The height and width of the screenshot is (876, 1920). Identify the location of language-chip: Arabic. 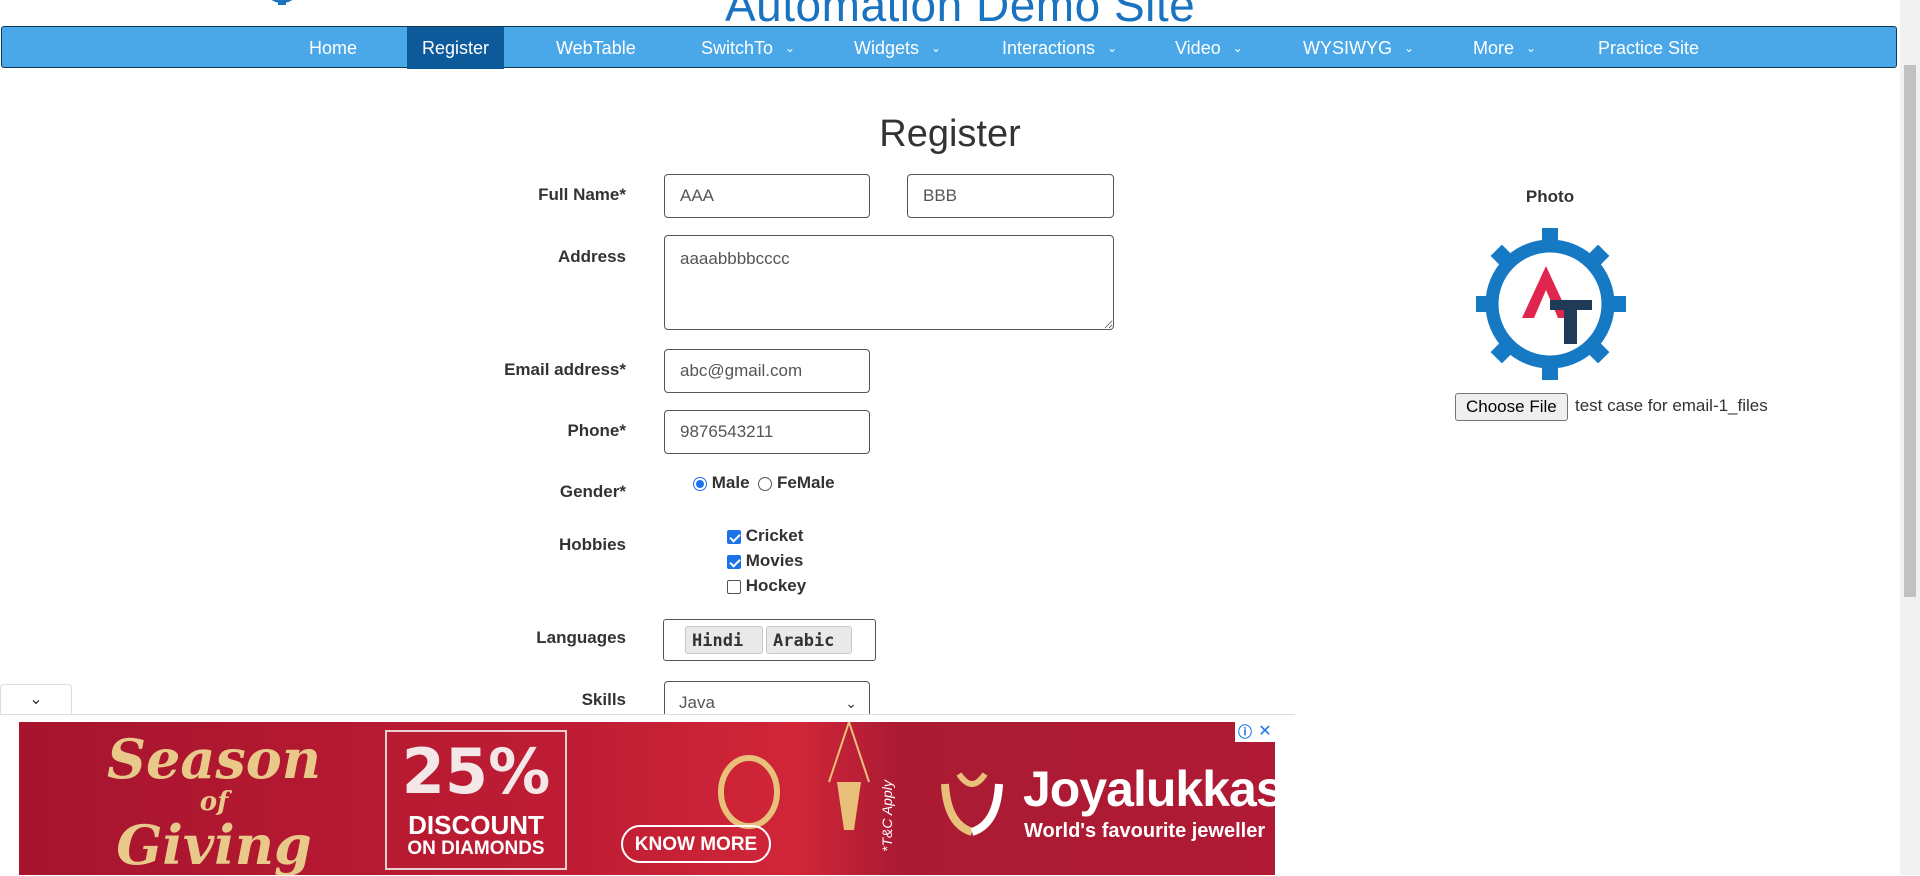
(809, 640).